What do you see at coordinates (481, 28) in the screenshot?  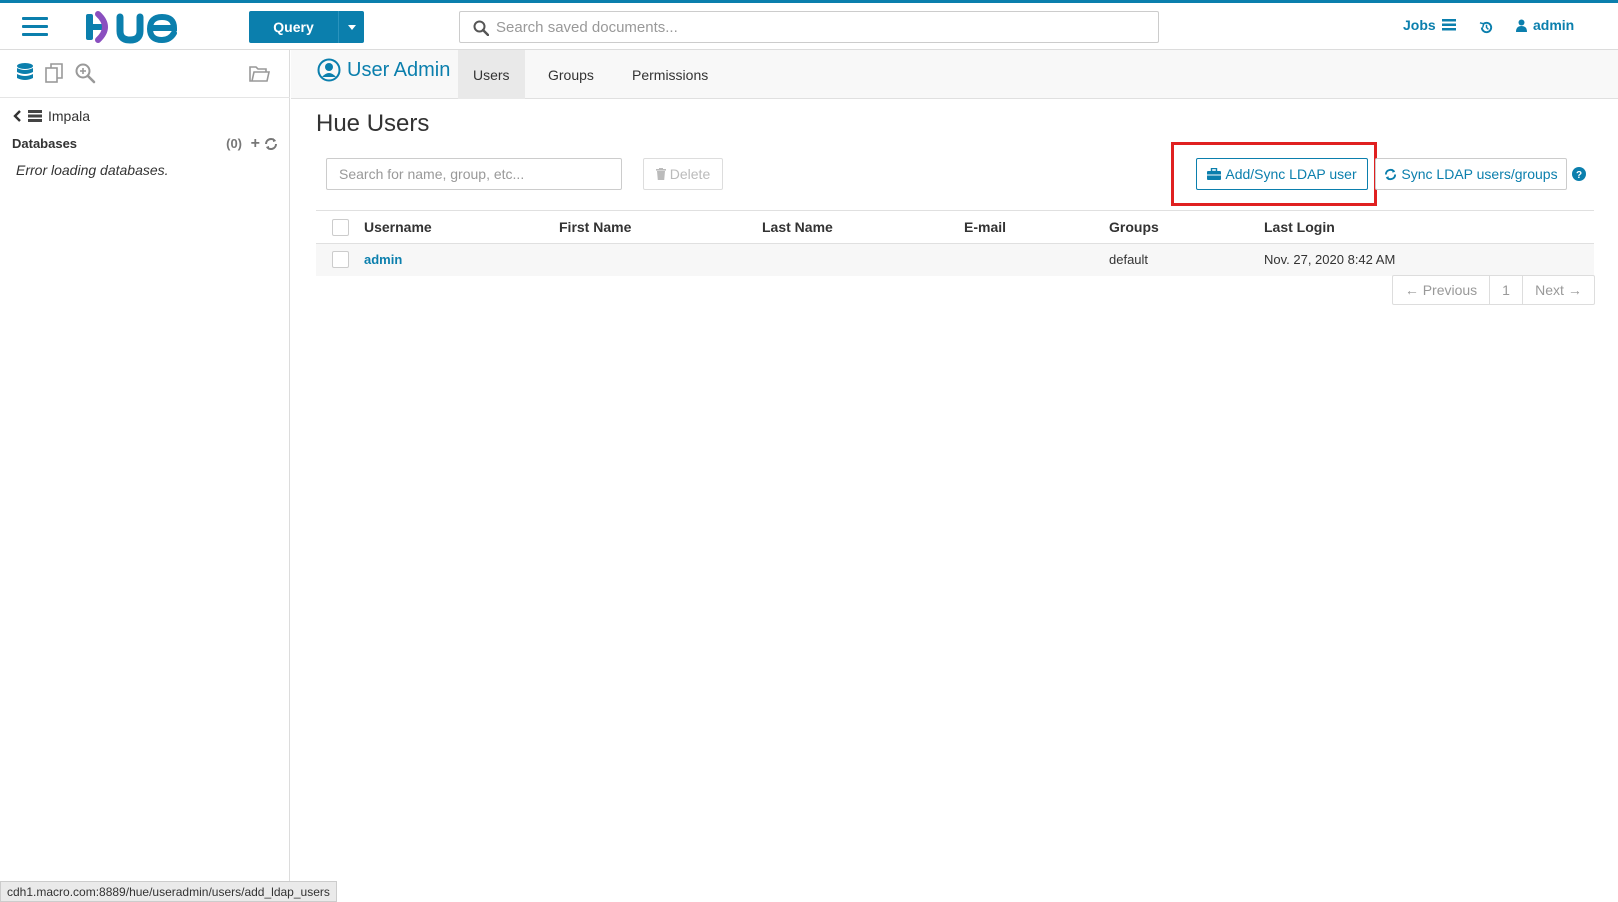 I see `search-icon` at bounding box center [481, 28].